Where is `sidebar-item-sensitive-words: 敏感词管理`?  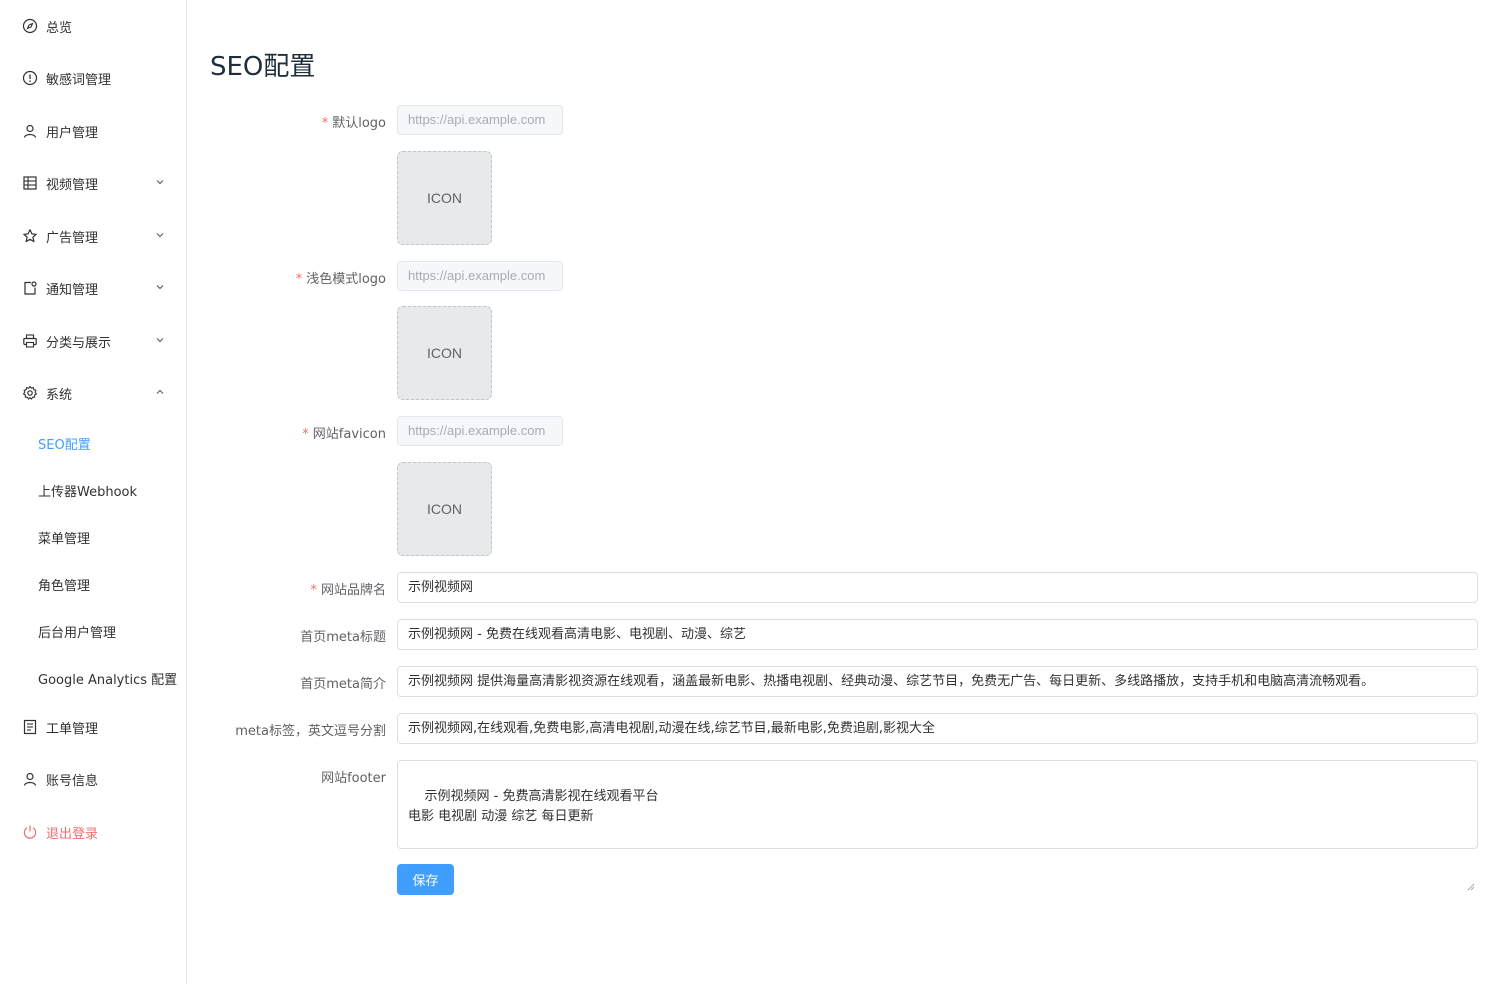
sidebar-item-sensitive-words: 敏感词管理 is located at coordinates (93, 78).